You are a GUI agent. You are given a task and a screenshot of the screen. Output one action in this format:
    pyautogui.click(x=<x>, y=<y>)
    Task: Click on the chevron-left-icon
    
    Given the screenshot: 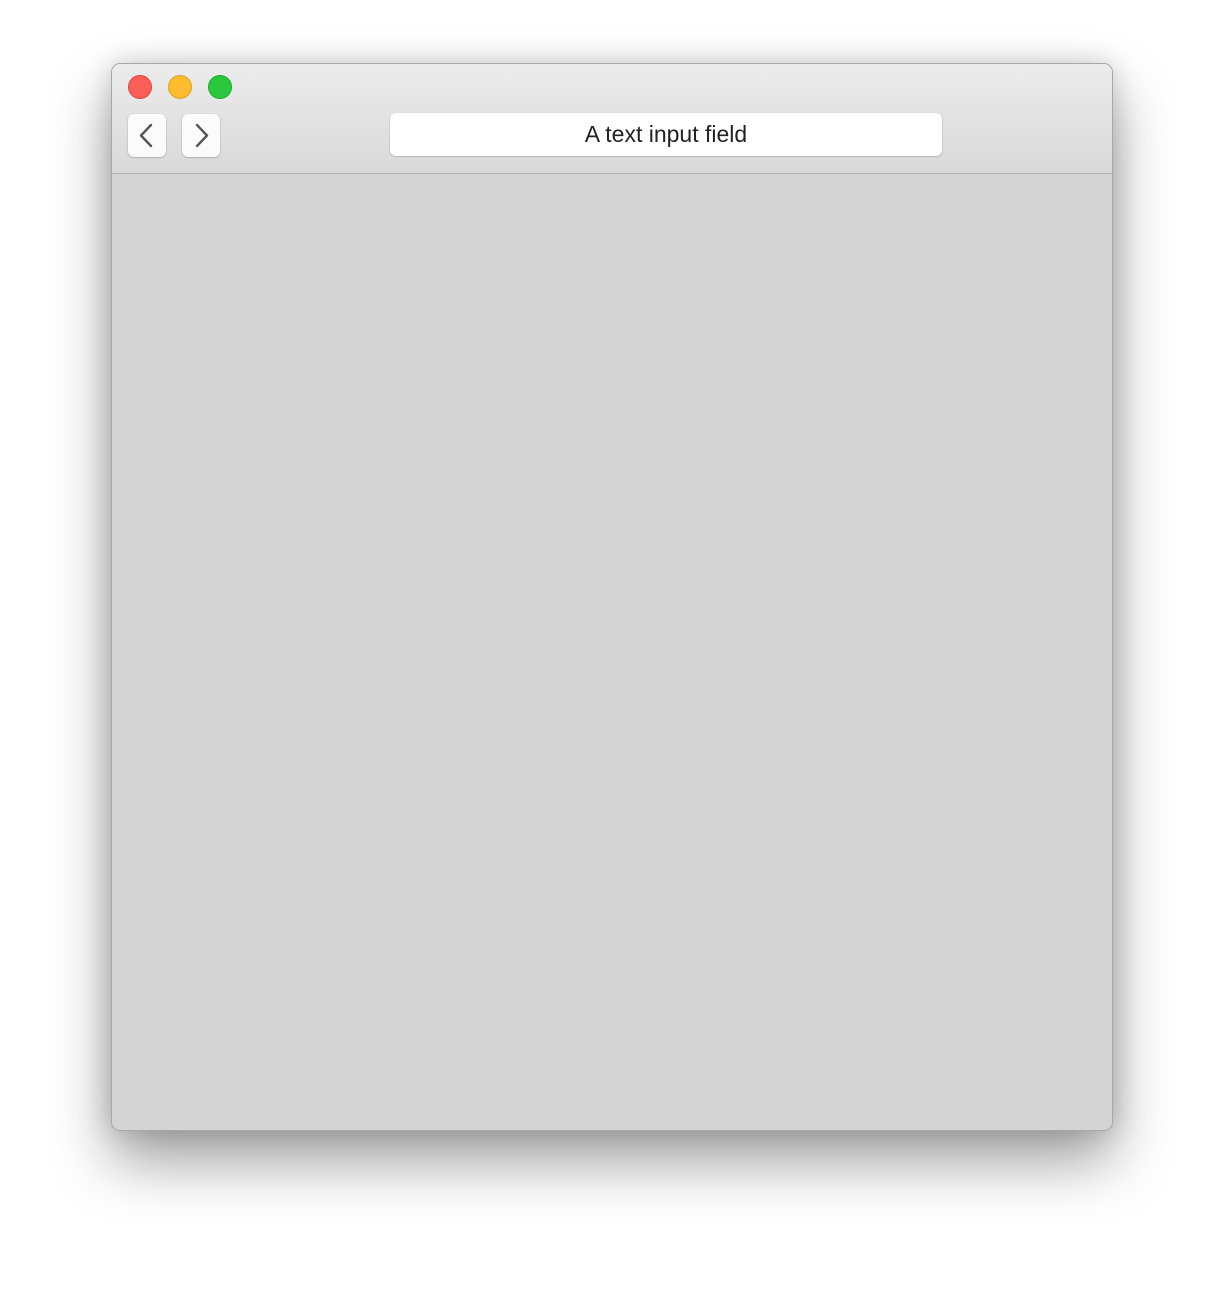 What is the action you would take?
    pyautogui.click(x=146, y=135)
    